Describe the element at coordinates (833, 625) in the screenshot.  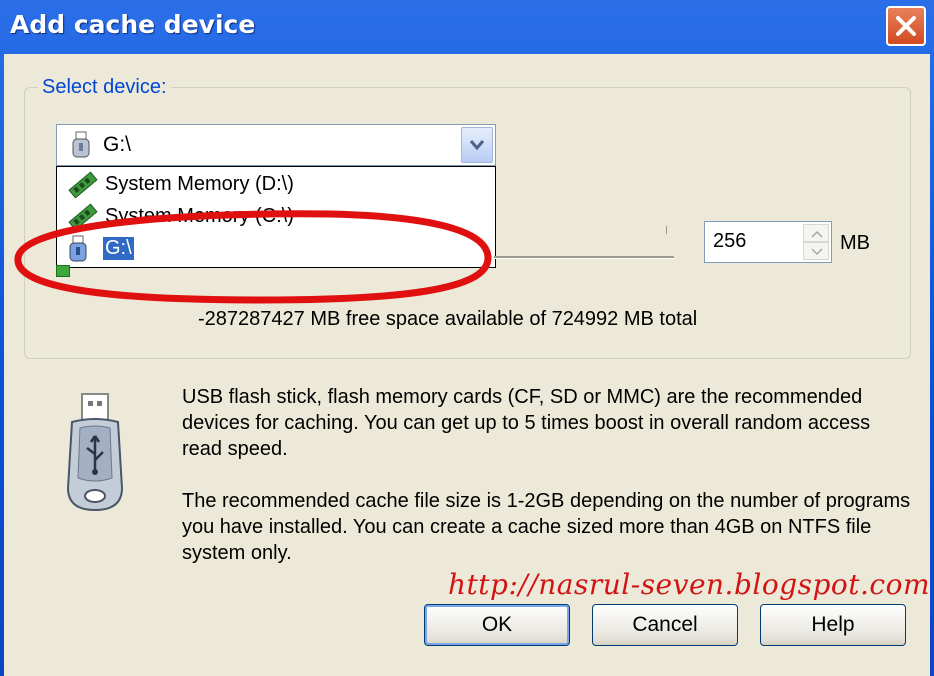
I see `help-button: Help` at that location.